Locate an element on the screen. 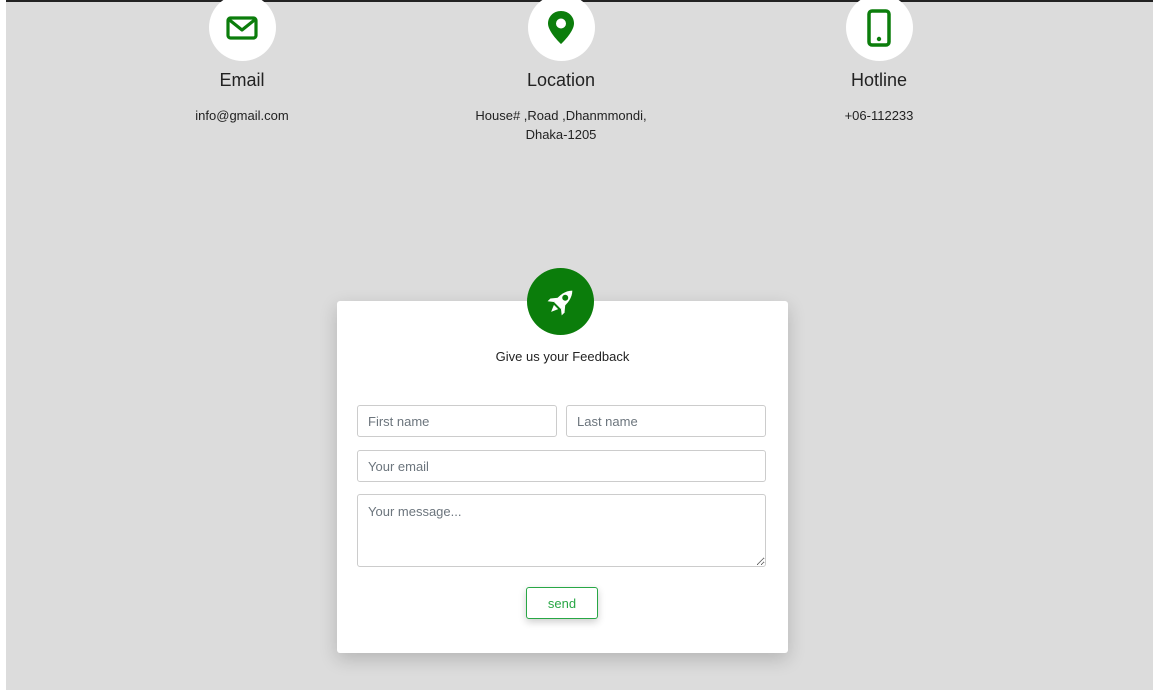  map-pin-icon is located at coordinates (561, 27).